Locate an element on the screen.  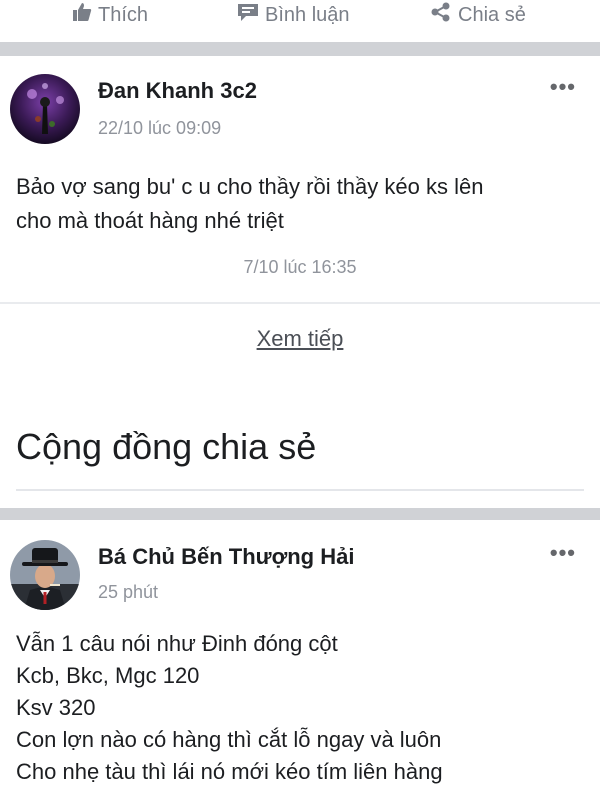
like-label: Thích is located at coordinates (123, 14).